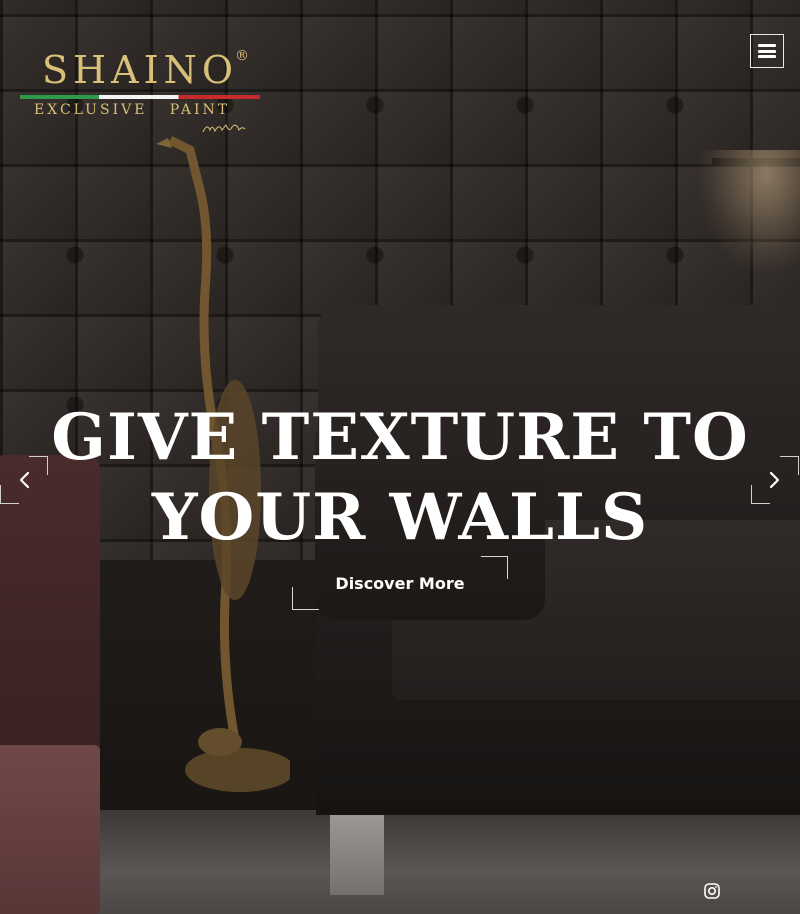 The image size is (800, 914). What do you see at coordinates (305, 598) in the screenshot?
I see `button-corner-bottom-left` at bounding box center [305, 598].